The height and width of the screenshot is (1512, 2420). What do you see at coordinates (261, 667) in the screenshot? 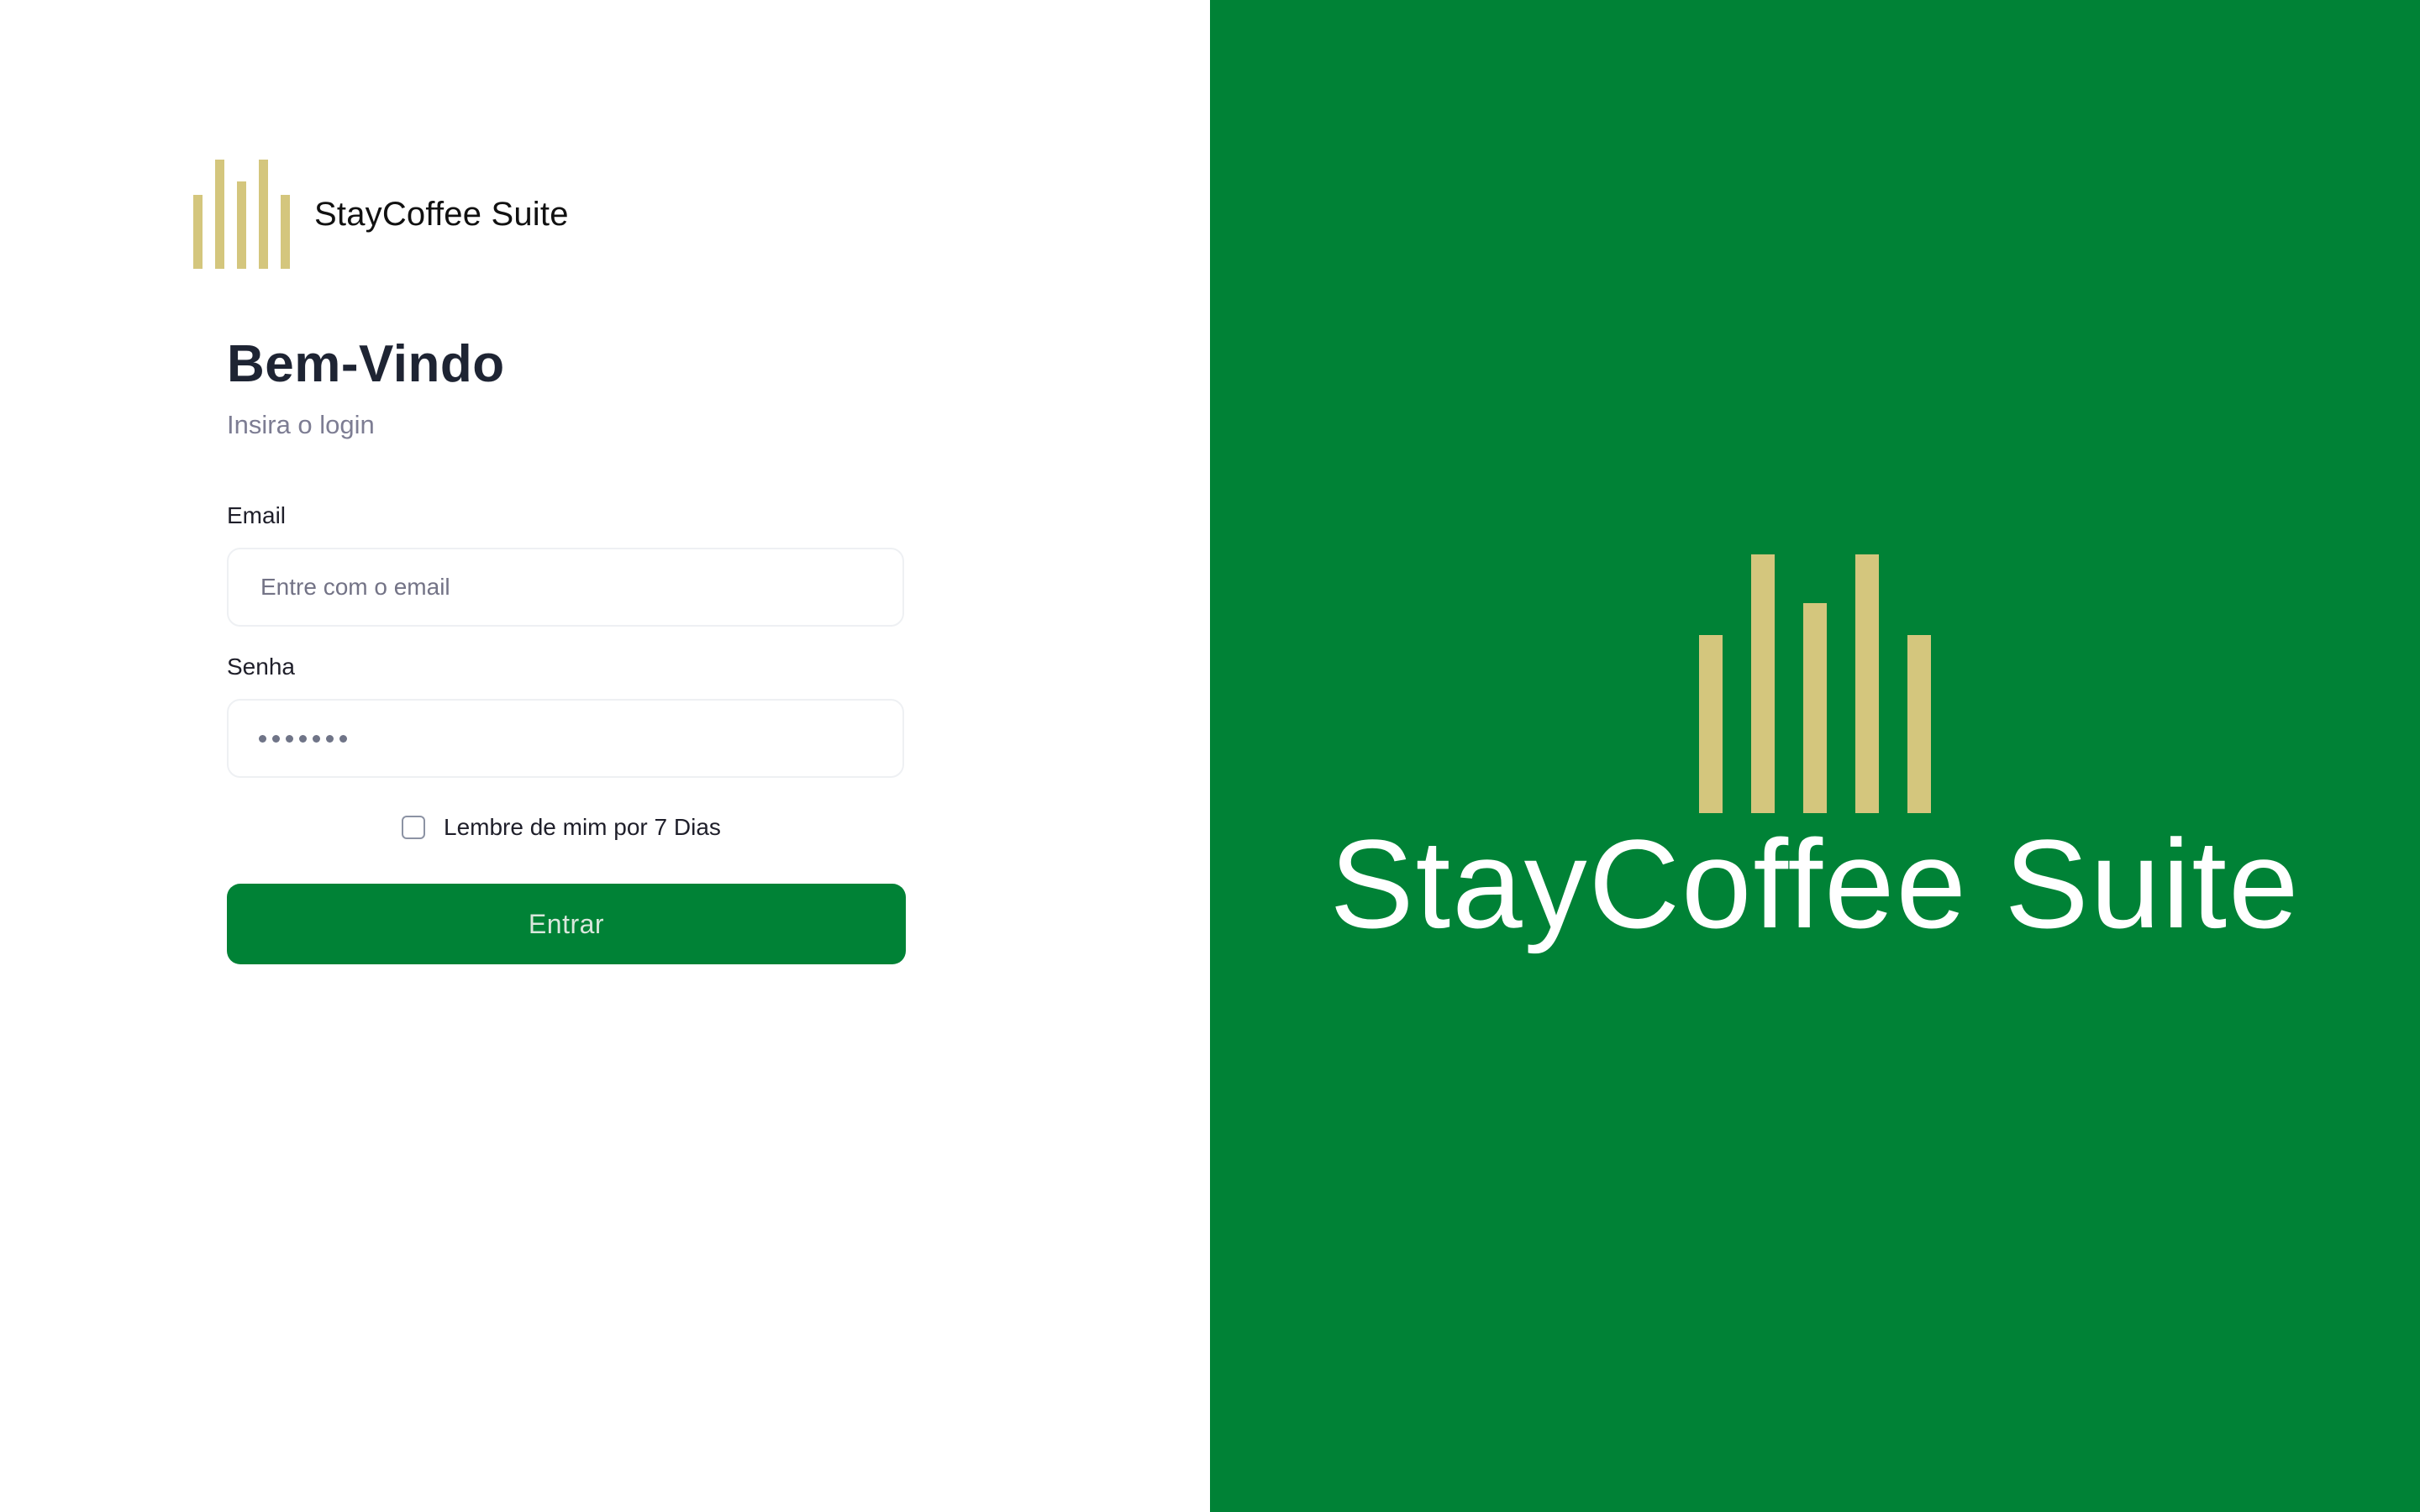
I see `password-label: Senha` at bounding box center [261, 667].